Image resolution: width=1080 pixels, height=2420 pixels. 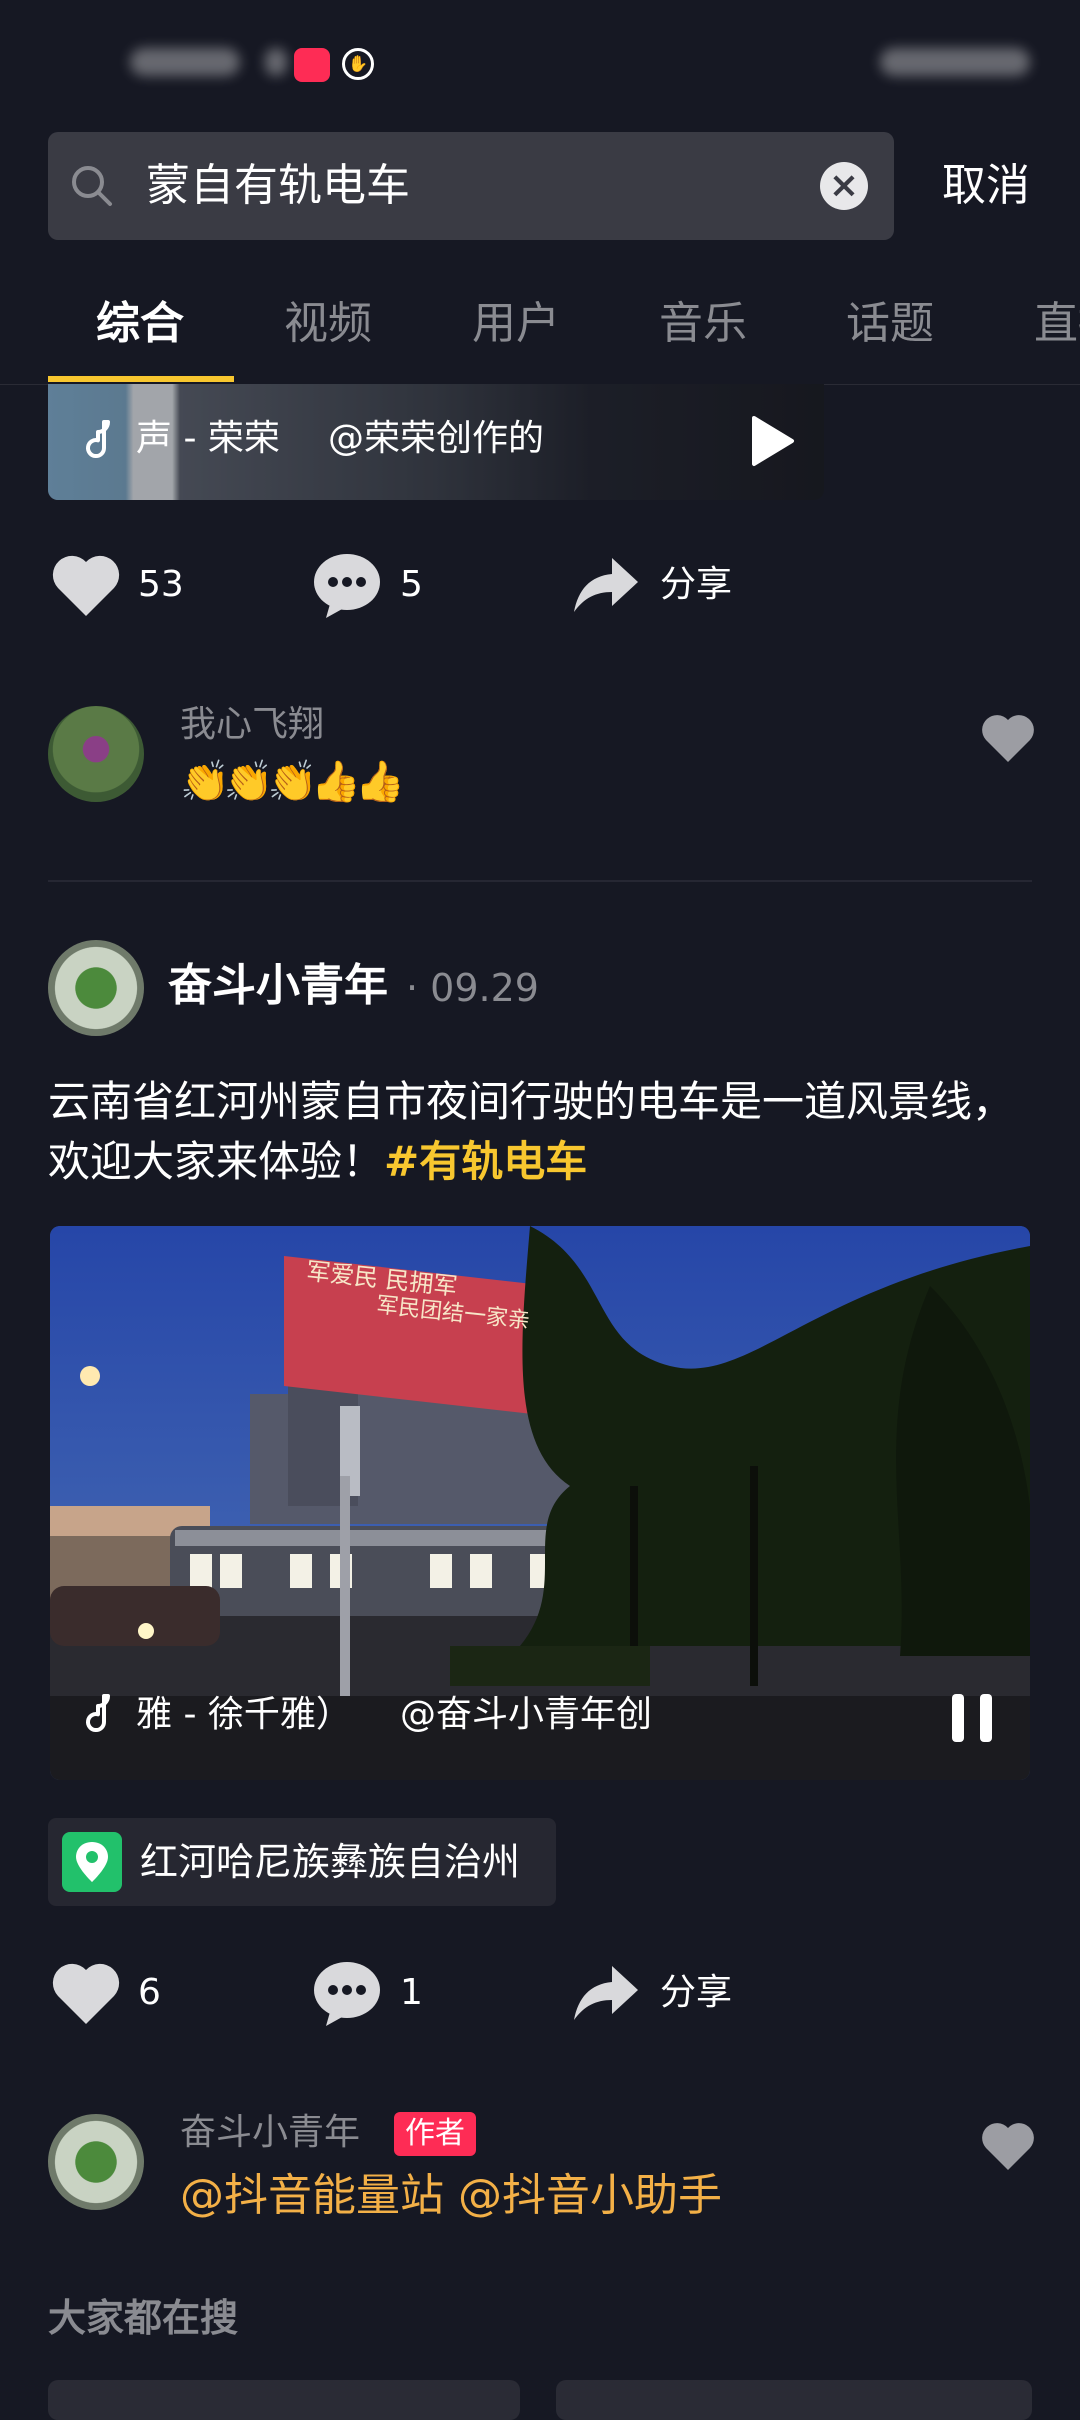 I want to click on search-tabs: 综合 视频 用户 音乐 话题 直播, so click(x=540, y=332).